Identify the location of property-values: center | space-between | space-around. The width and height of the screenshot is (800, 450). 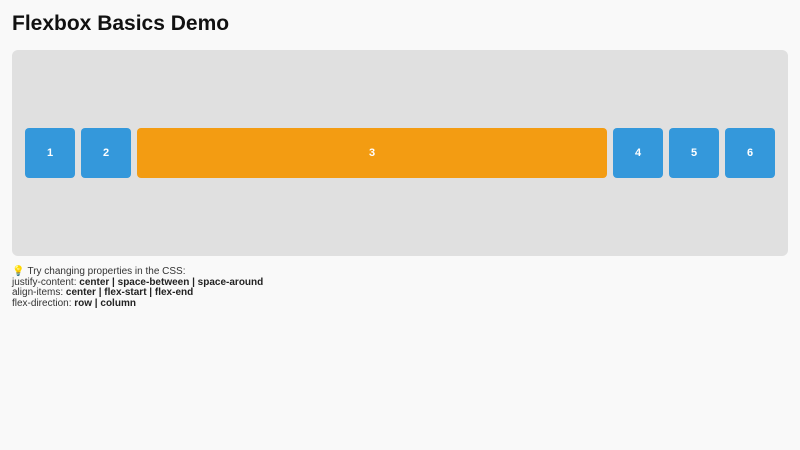
(171, 282).